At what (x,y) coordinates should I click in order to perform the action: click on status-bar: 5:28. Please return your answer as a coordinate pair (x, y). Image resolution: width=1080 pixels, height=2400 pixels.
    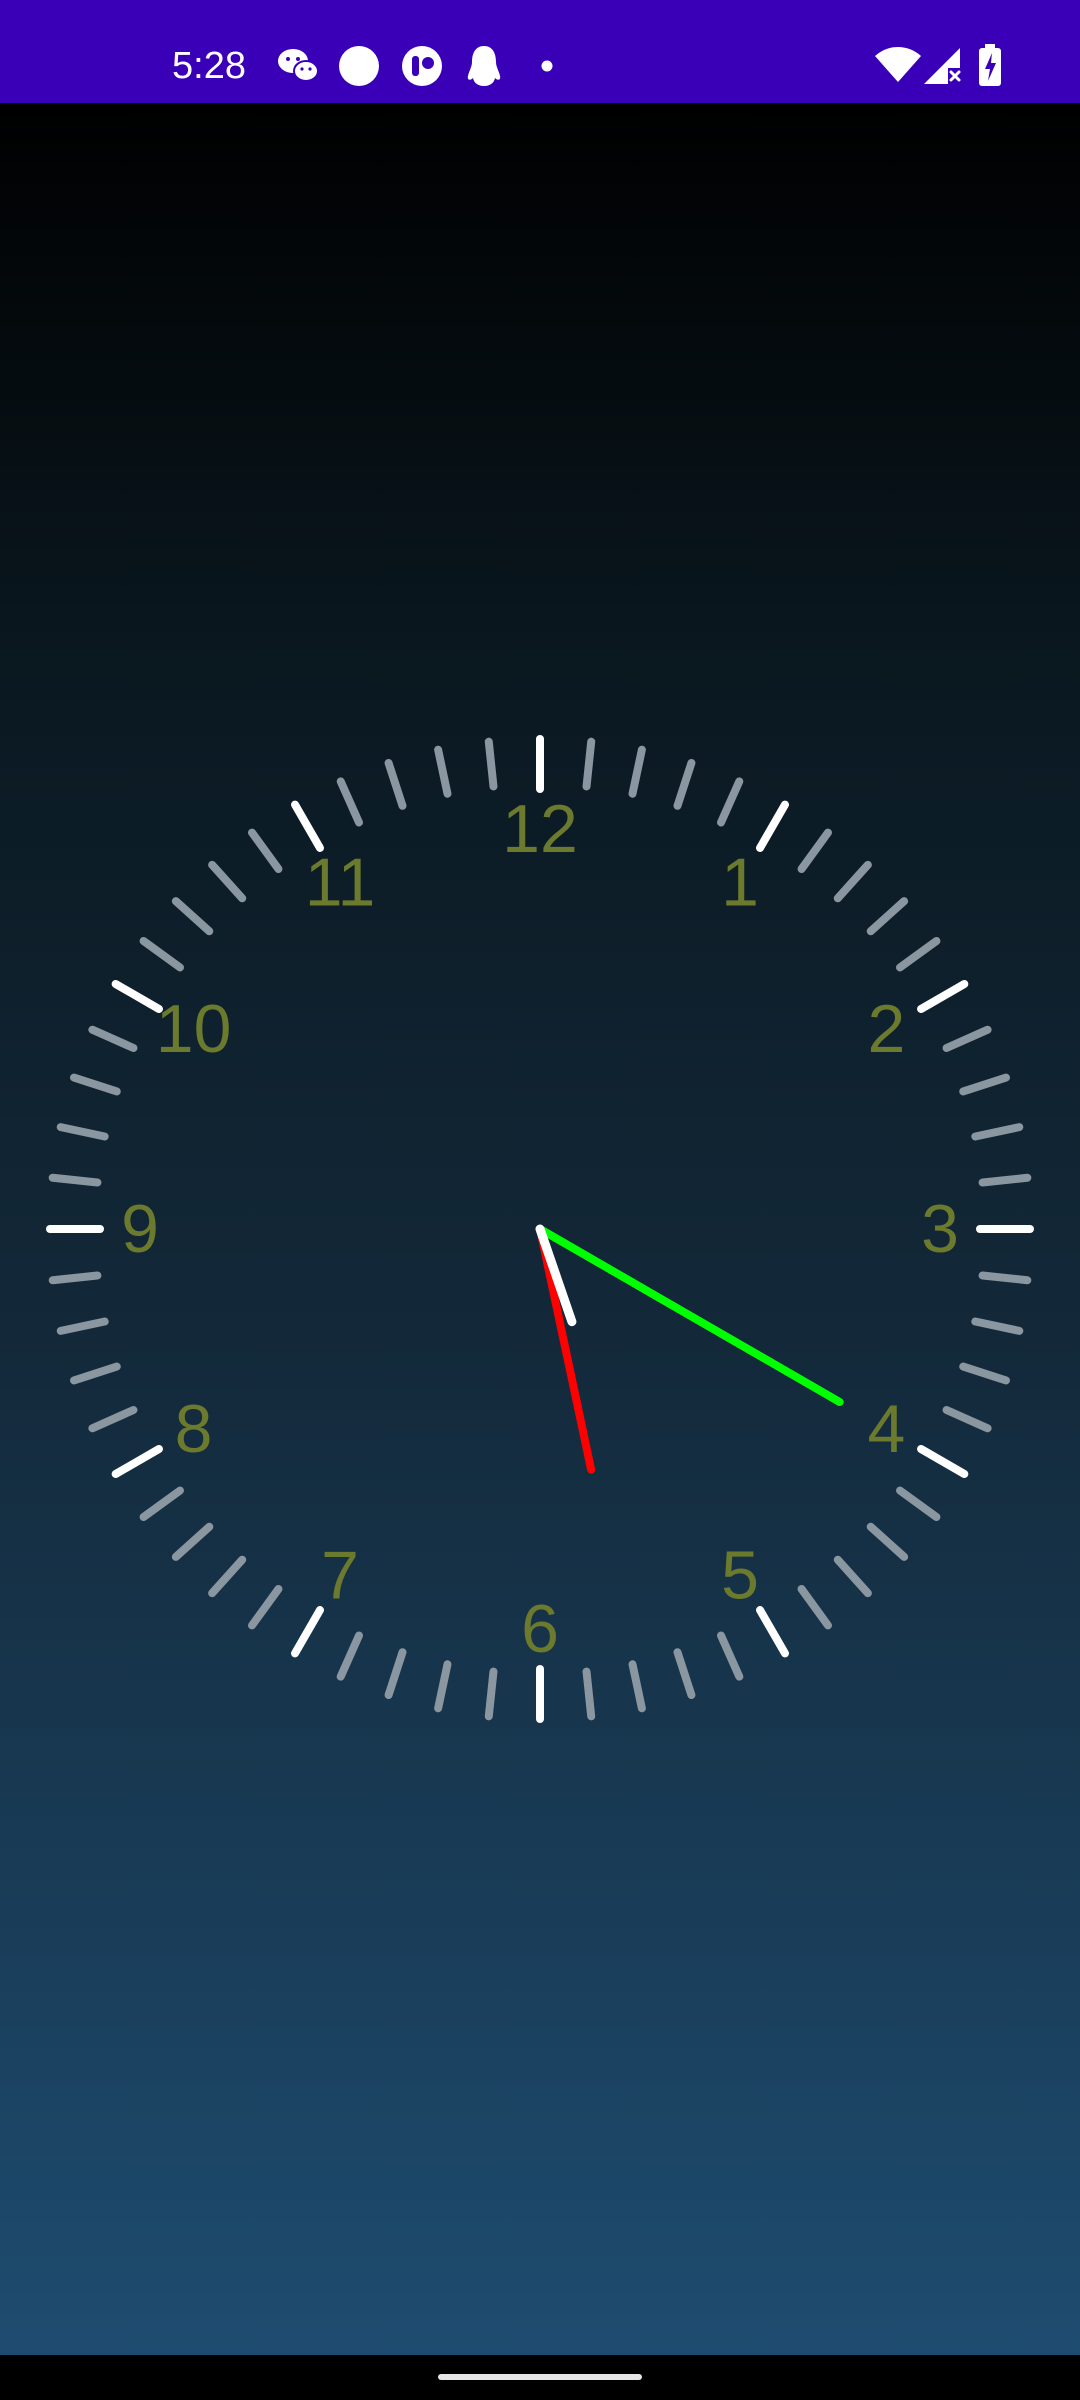
    Looking at the image, I should click on (540, 51).